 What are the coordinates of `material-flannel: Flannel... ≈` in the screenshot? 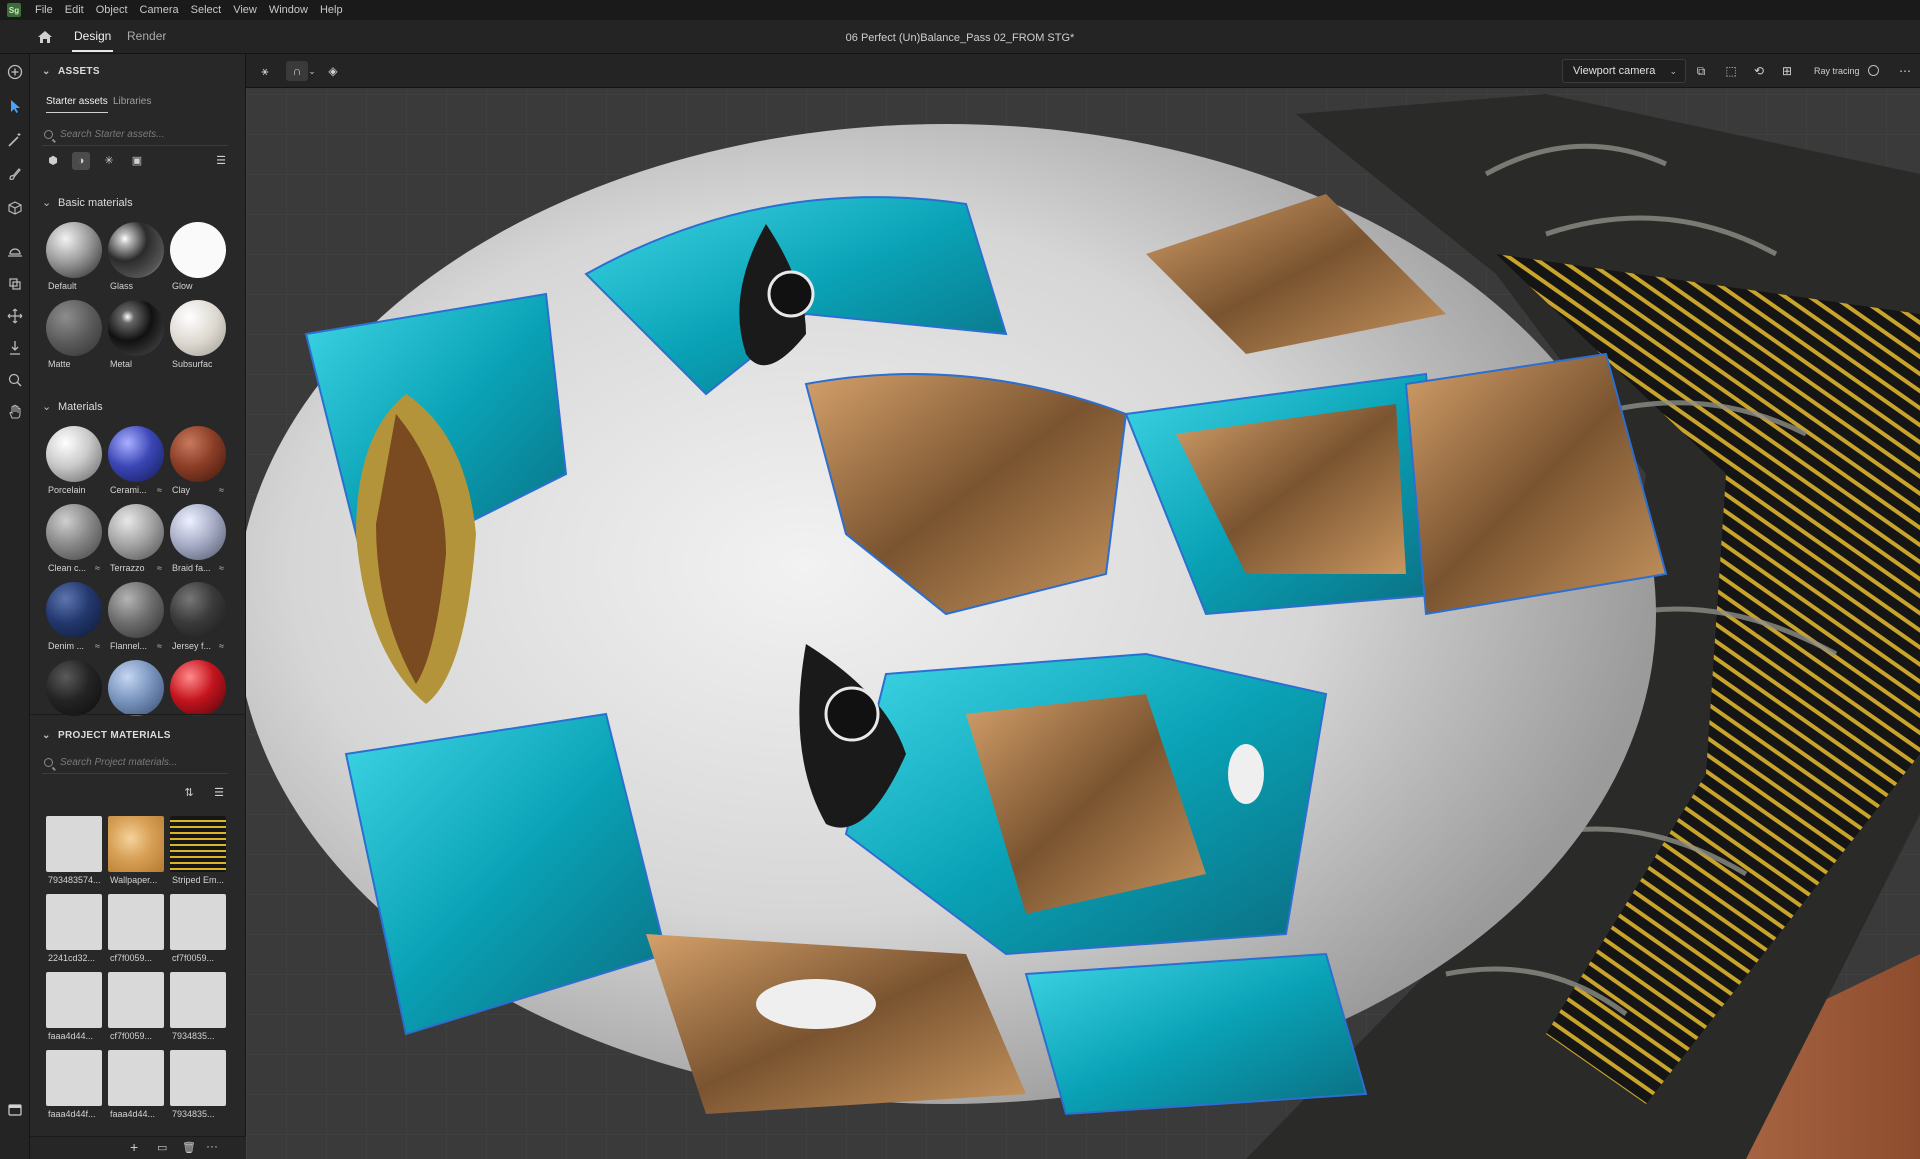 It's located at (136, 620).